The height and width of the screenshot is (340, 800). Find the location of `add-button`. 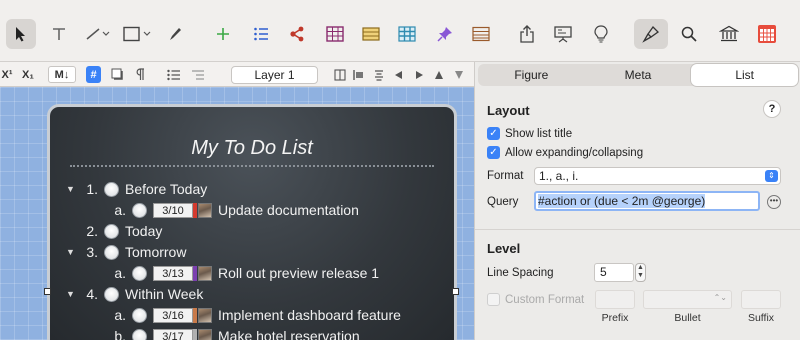

add-button is located at coordinates (223, 34).